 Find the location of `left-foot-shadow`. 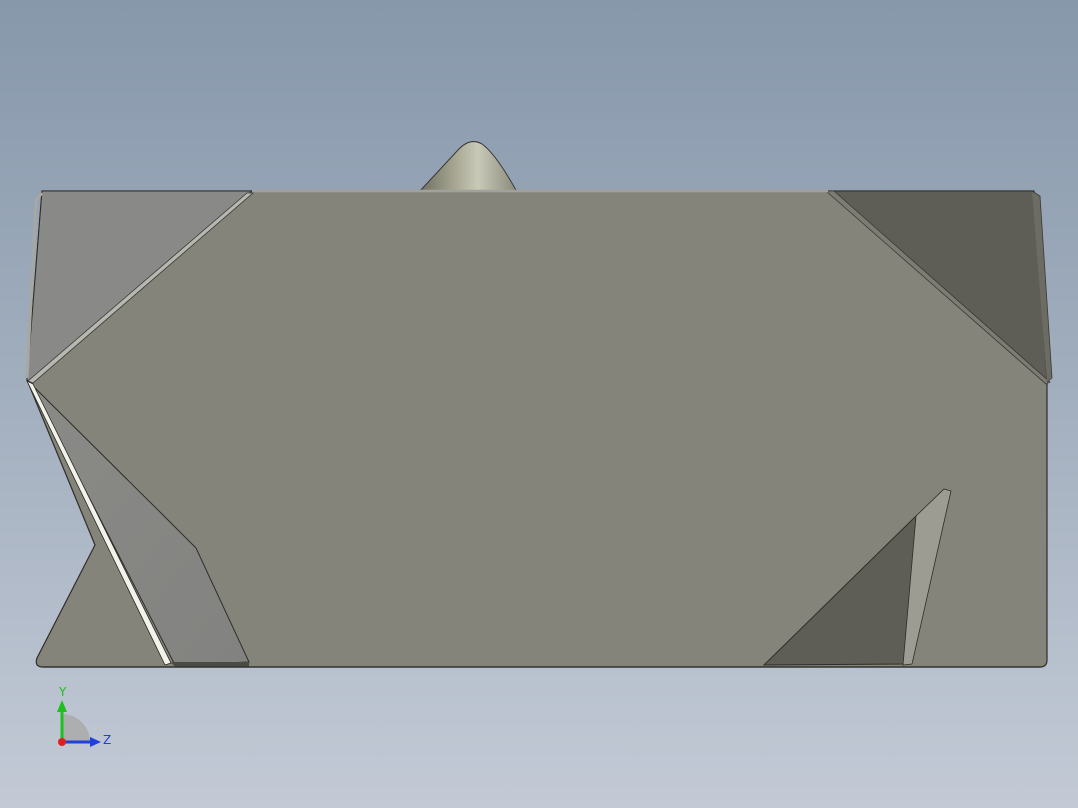

left-foot-shadow is located at coordinates (210, 664).